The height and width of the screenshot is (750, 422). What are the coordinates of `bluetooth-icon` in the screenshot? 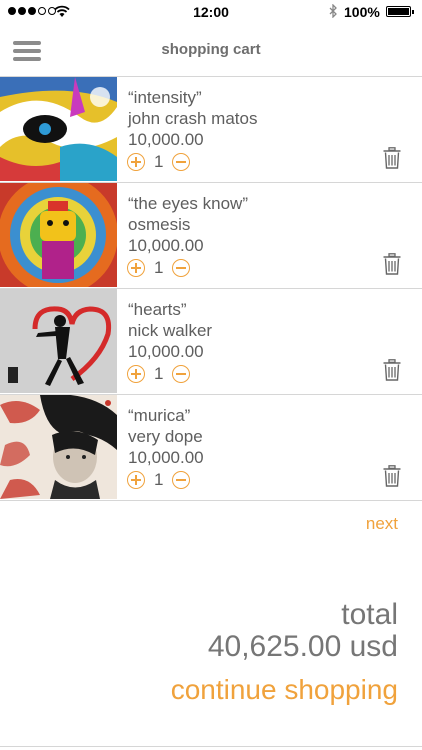 It's located at (333, 11).